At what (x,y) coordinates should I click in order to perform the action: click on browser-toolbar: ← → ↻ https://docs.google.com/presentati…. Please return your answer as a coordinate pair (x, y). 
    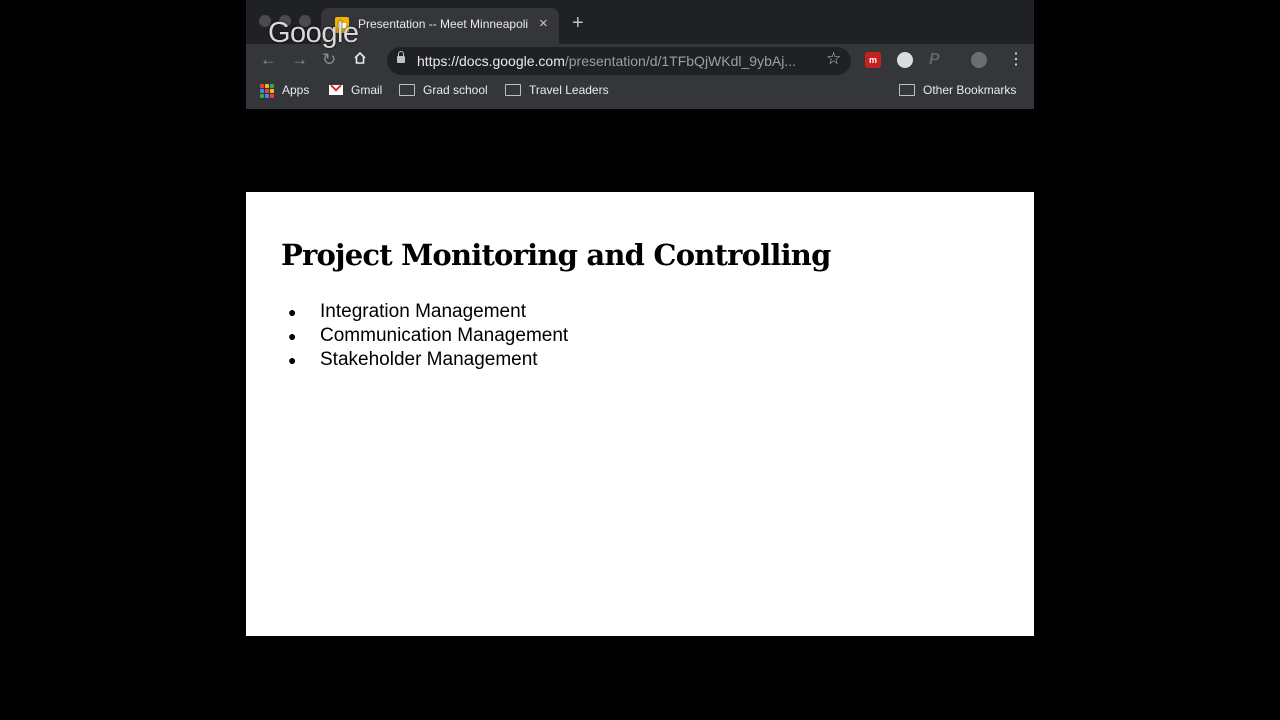
    Looking at the image, I should click on (640, 60).